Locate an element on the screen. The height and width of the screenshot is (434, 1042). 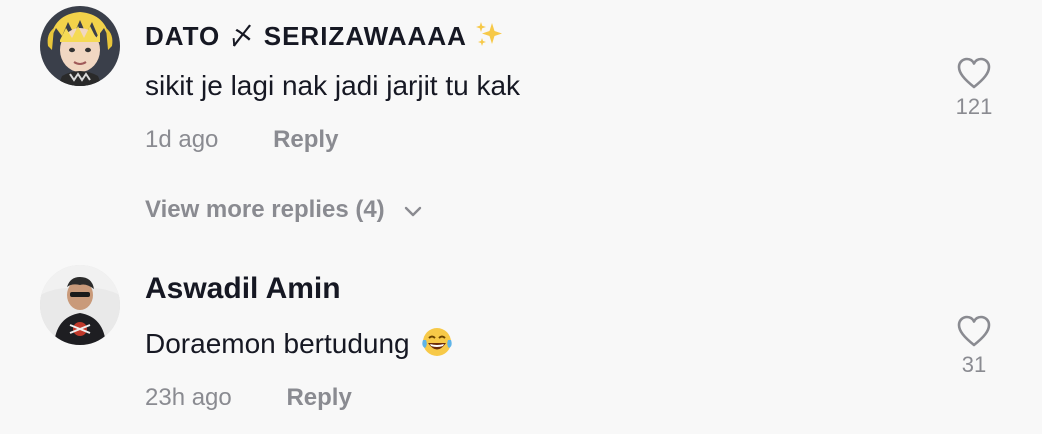
chevron-down-icon is located at coordinates (413, 211).